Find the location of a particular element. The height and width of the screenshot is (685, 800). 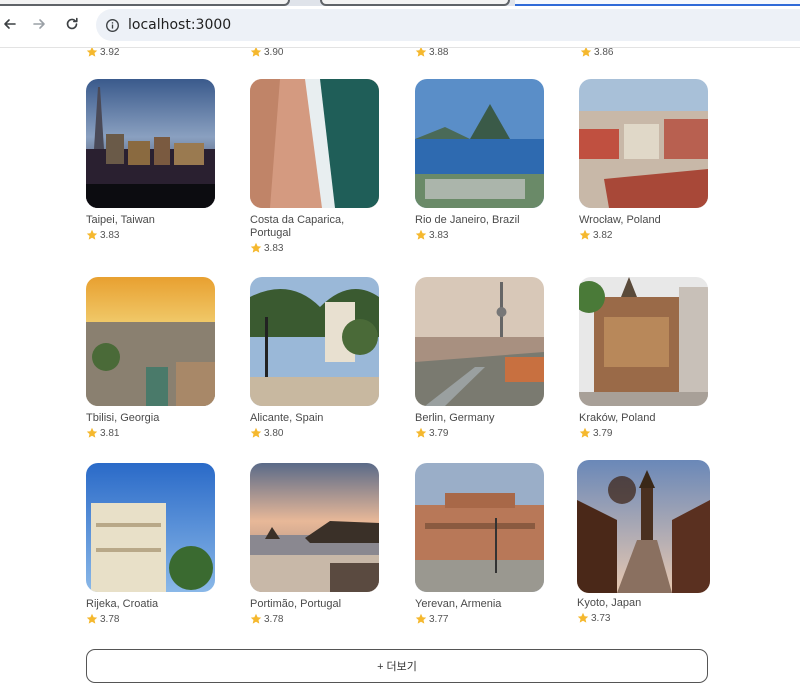

rating-value: 3.81 is located at coordinates (110, 433).